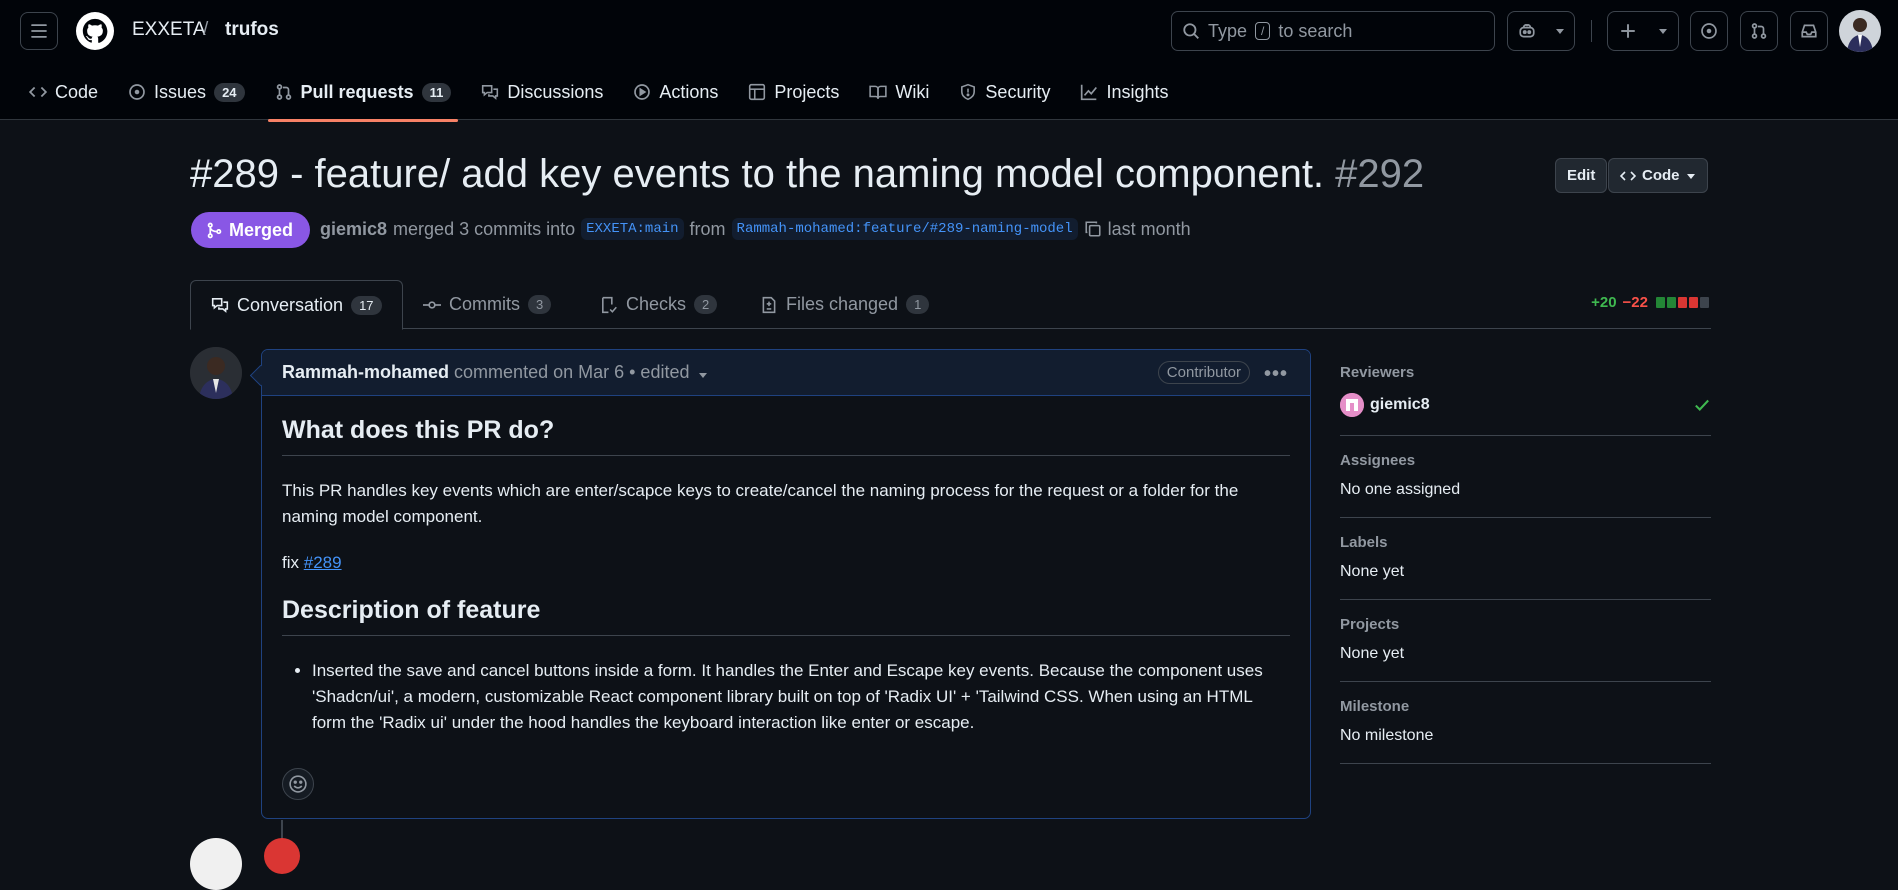 The width and height of the screenshot is (1898, 890). Describe the element at coordinates (555, 91) in the screenshot. I see `tab-discussions-label: Discussions` at that location.